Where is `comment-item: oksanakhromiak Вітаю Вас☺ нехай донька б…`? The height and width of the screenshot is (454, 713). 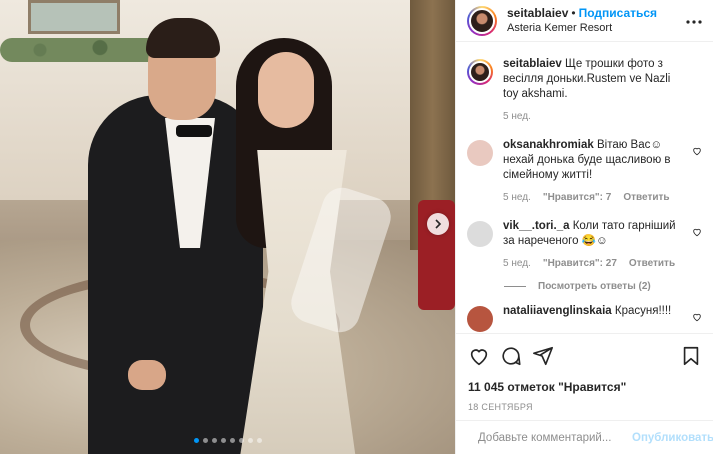 comment-item: oksanakhromiak Вітаю Вас☺ нехай донька б… is located at coordinates (584, 171).